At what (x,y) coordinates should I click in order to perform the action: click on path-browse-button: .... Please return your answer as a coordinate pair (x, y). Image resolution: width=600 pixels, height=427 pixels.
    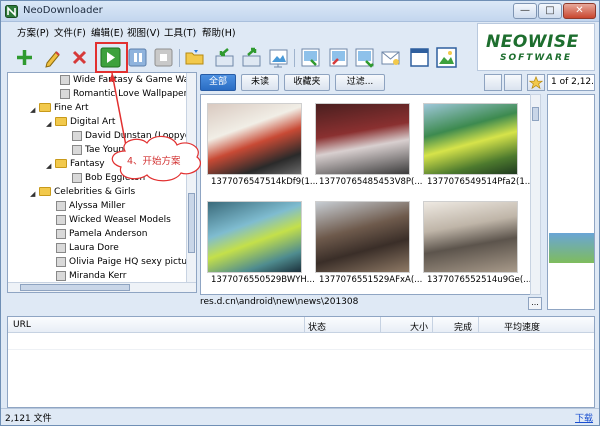
    Looking at the image, I should click on (535, 303).